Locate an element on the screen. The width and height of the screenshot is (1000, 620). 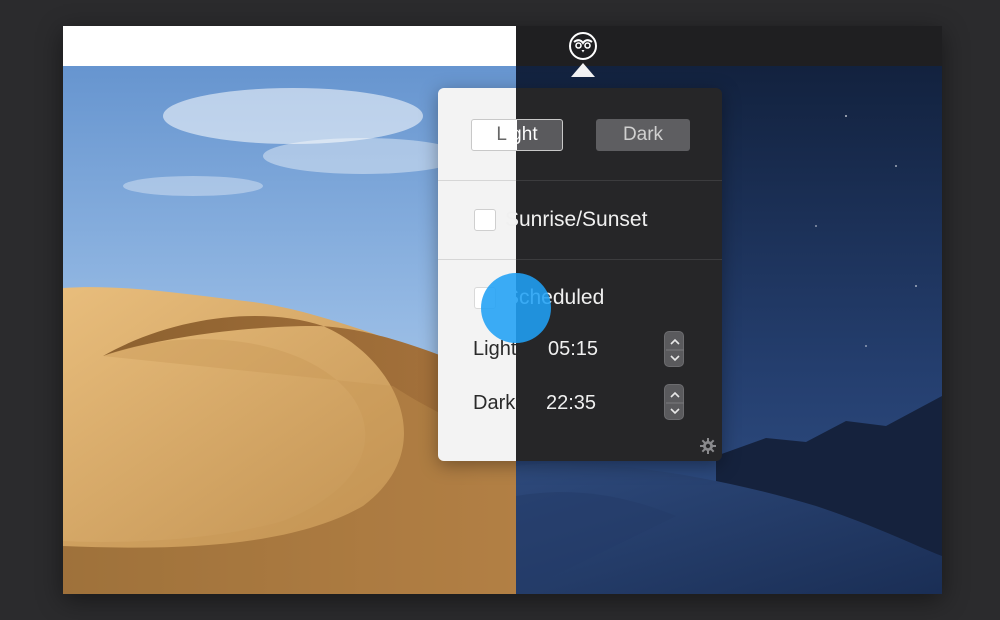
gear-icon is located at coordinates (708, 446).